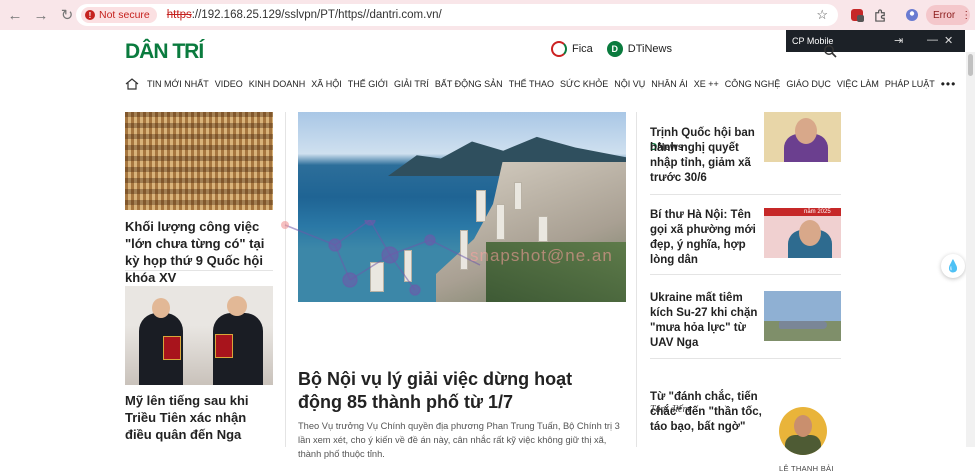 The image size is (975, 473). What do you see at coordinates (381, 258) in the screenshot?
I see `watermark-network` at bounding box center [381, 258].